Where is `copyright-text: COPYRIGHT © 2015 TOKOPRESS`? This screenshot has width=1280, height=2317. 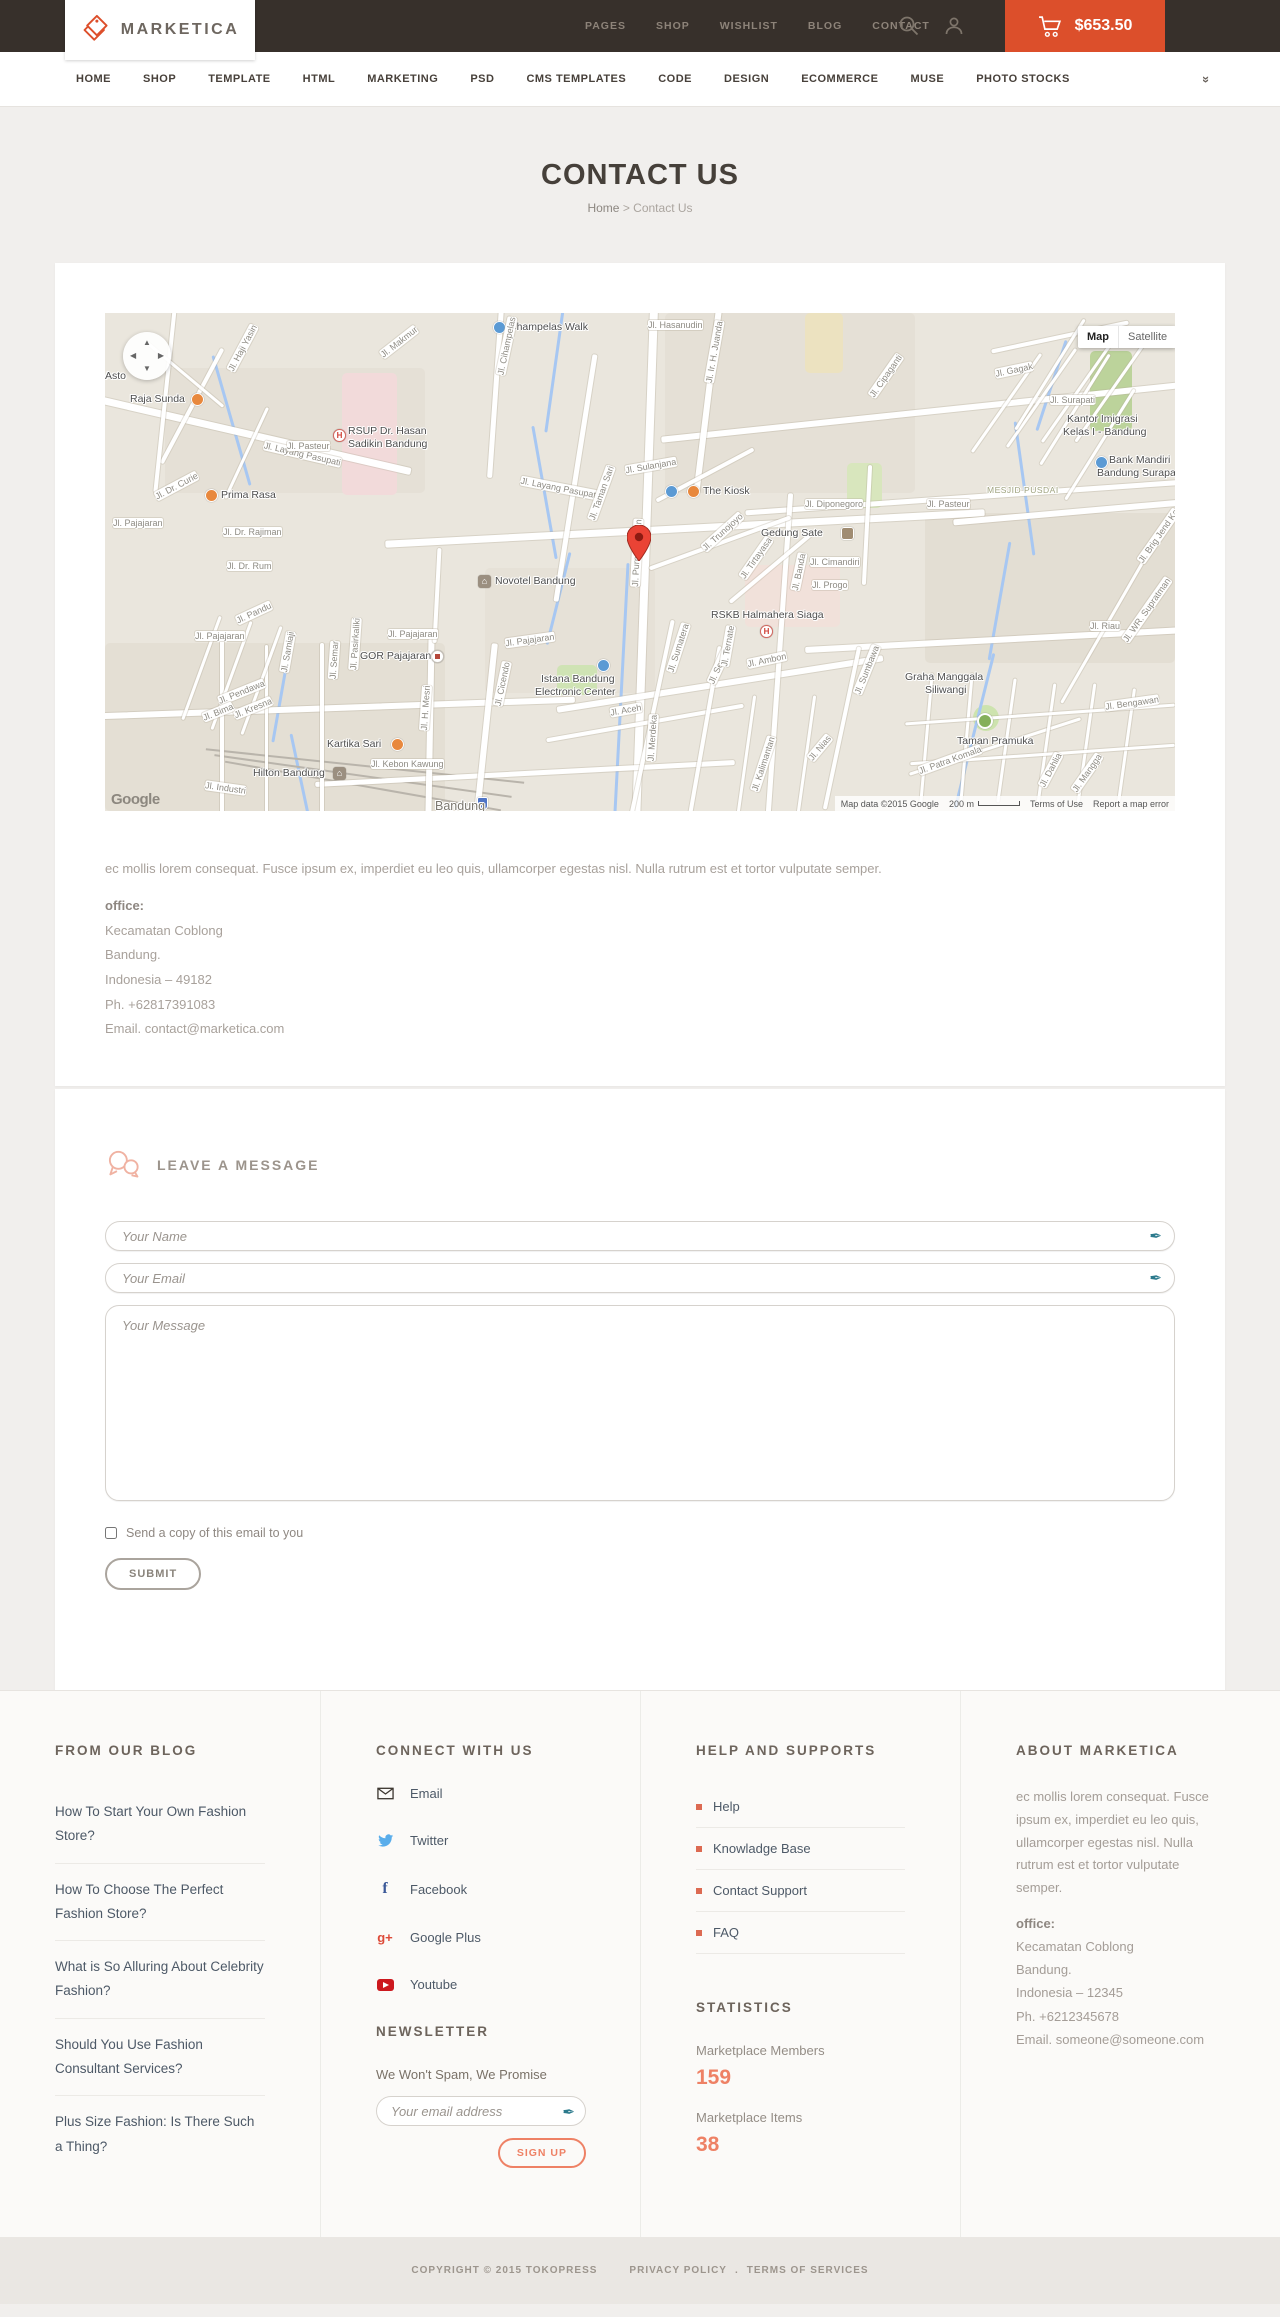 copyright-text: COPYRIGHT © 2015 TOKOPRESS is located at coordinates (504, 2270).